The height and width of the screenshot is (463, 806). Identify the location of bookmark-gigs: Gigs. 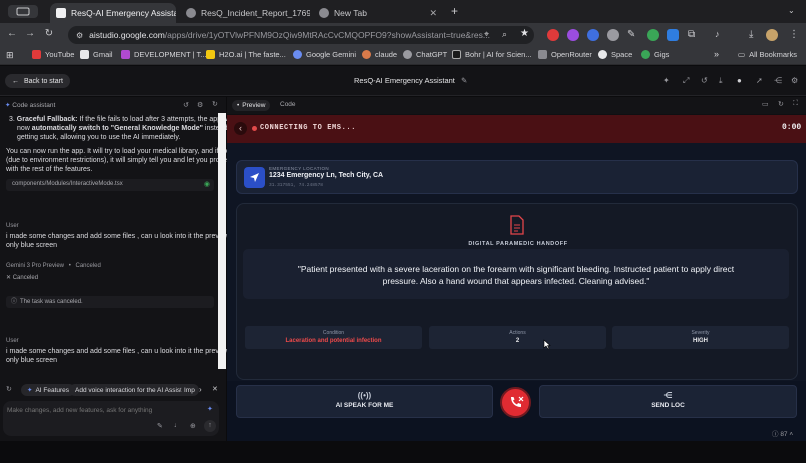
(655, 54).